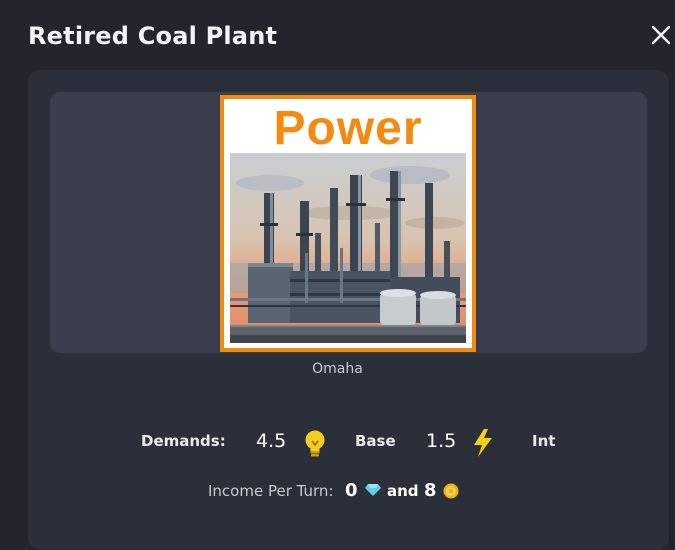 This screenshot has width=675, height=550. Describe the element at coordinates (271, 441) in the screenshot. I see `demands-value: 4.5` at that location.